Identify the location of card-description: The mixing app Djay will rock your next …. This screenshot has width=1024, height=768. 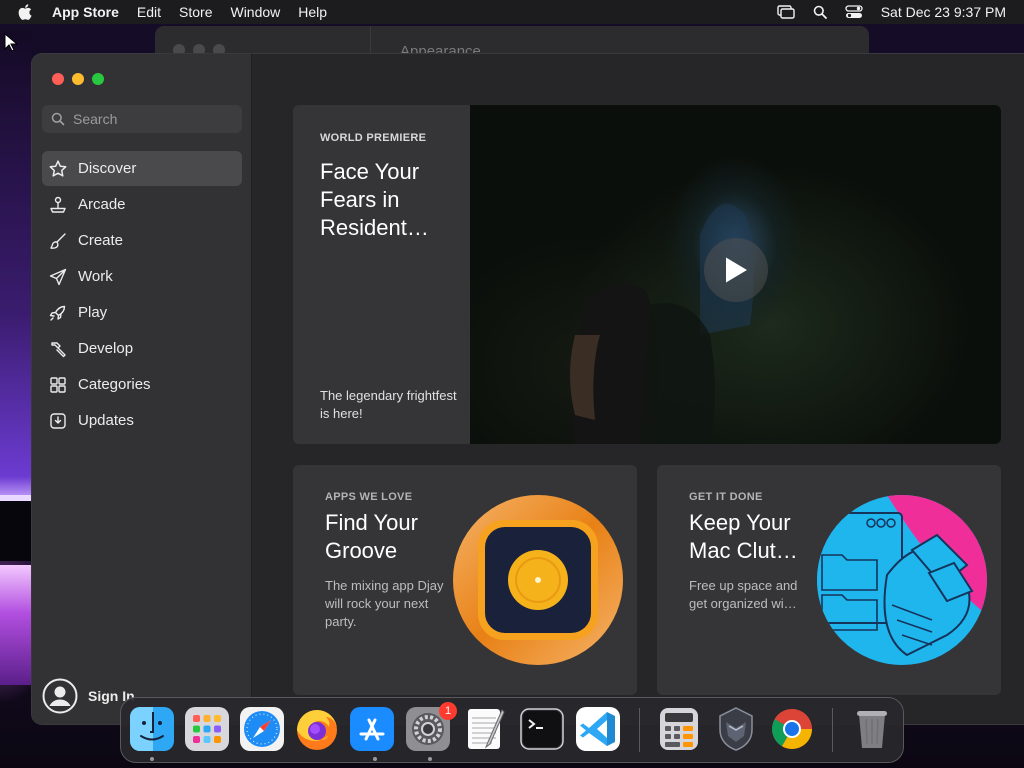
(384, 603).